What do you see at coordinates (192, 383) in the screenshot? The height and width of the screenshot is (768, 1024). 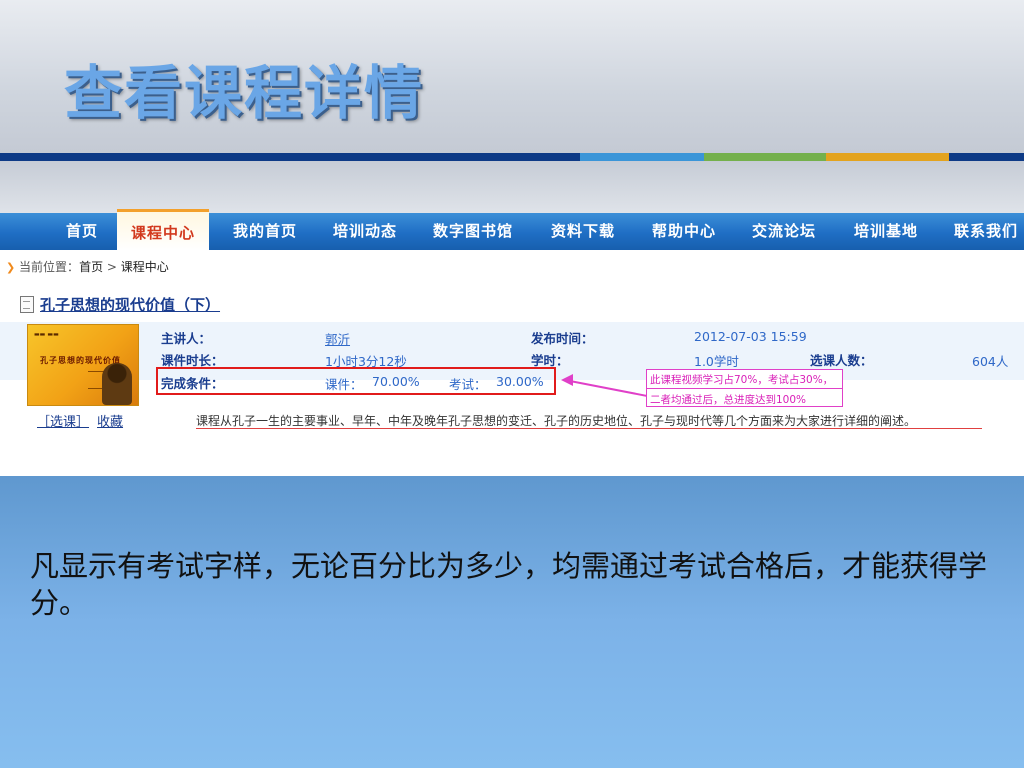 I see `completion-label: 完成条件：` at bounding box center [192, 383].